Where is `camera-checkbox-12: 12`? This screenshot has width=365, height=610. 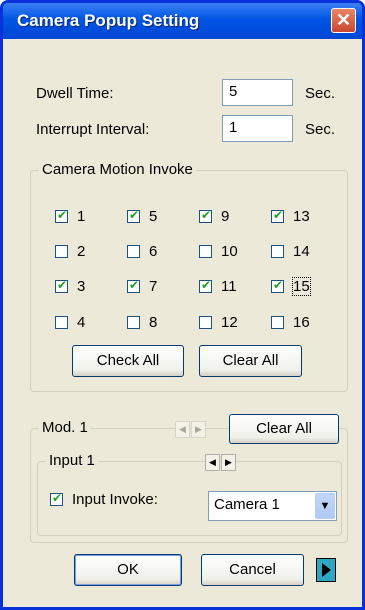
camera-checkbox-12: 12 is located at coordinates (218, 322).